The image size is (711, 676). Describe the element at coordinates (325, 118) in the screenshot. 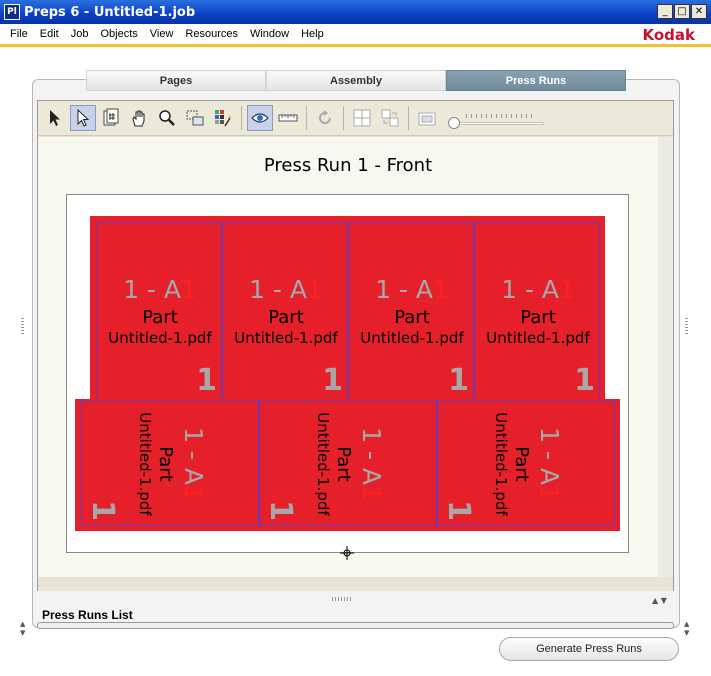

I see `rotate-icon` at that location.